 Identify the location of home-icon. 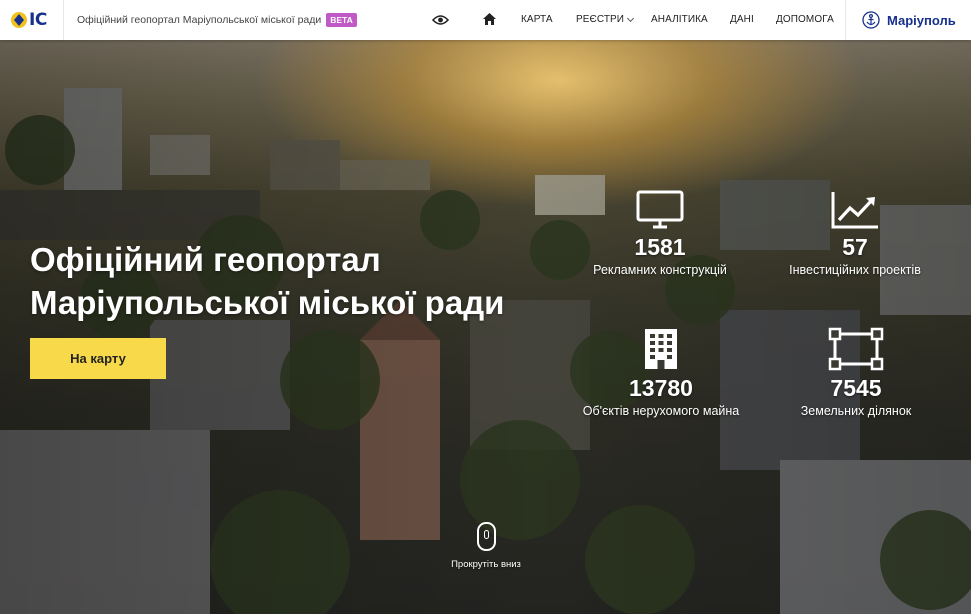
(489, 21).